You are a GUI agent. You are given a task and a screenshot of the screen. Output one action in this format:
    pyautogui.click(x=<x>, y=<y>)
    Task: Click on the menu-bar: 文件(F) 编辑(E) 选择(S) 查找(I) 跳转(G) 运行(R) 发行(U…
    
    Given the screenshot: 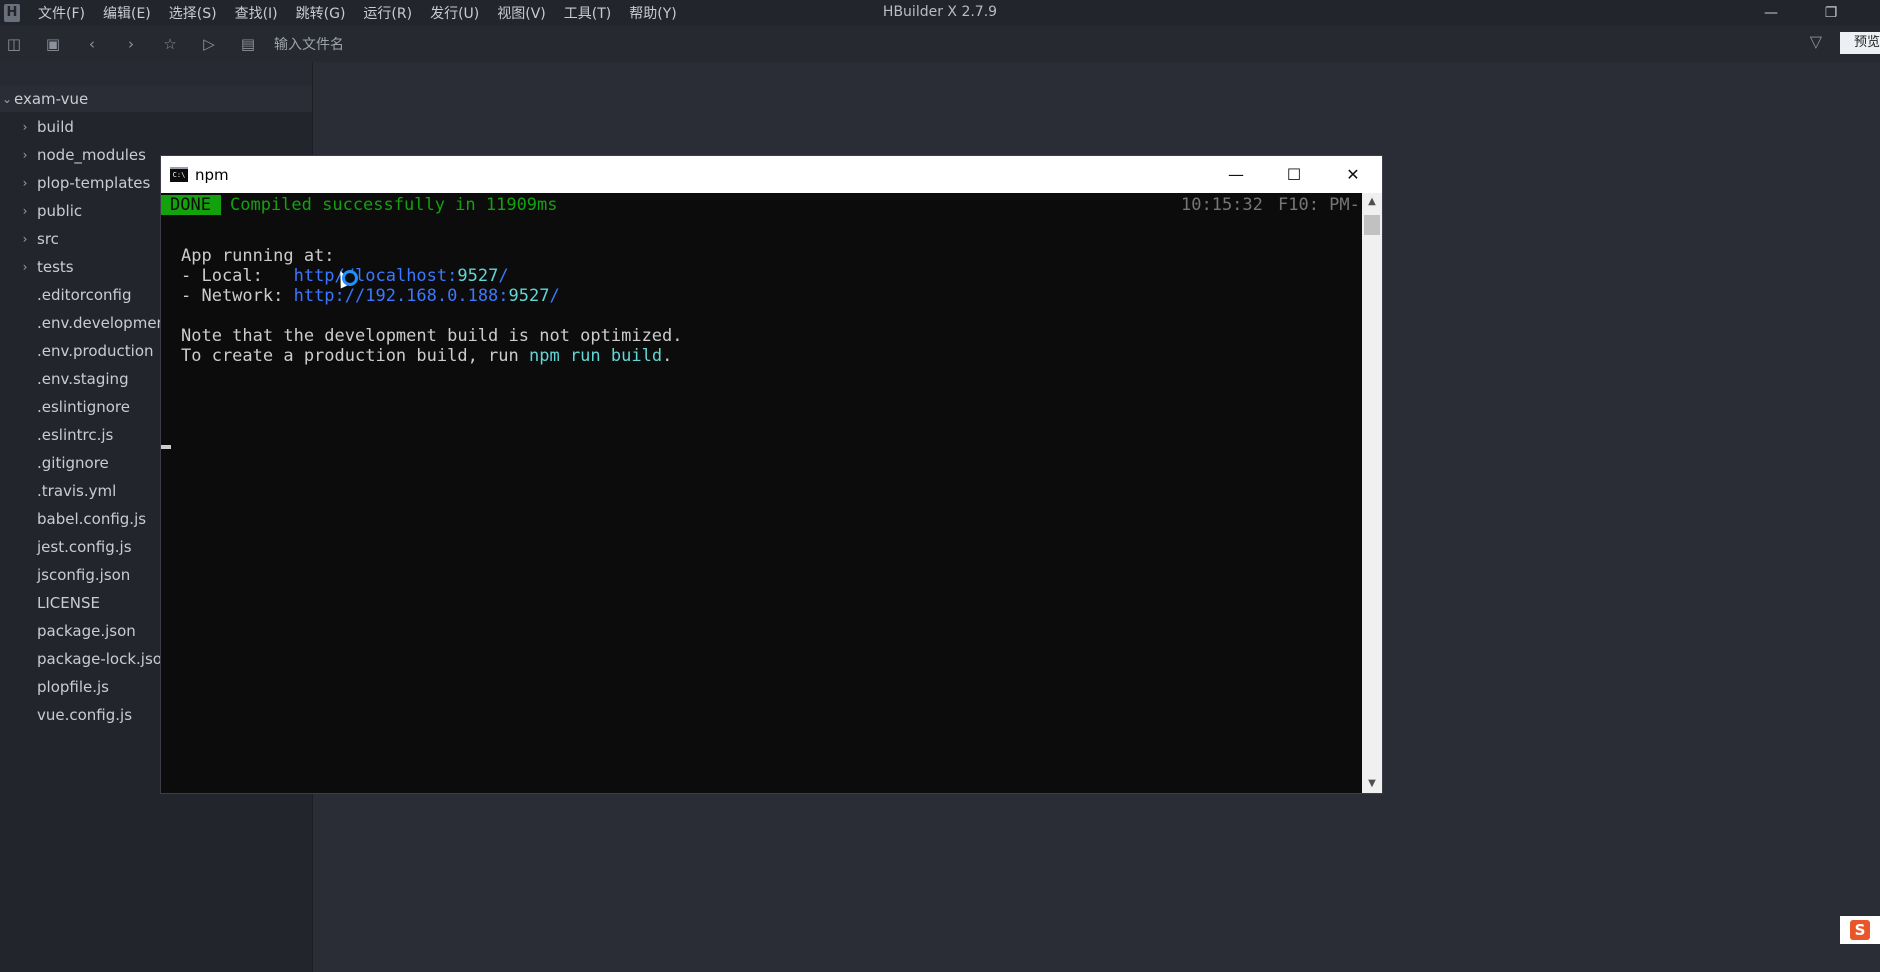 What is the action you would take?
    pyautogui.click(x=366, y=13)
    